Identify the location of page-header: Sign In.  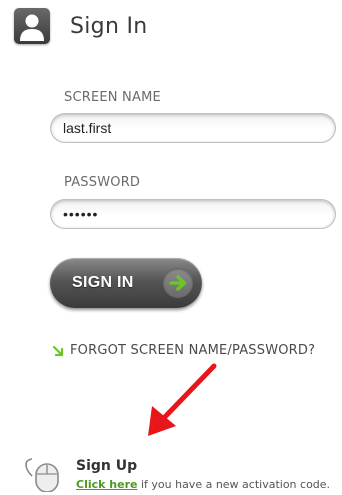
(81, 26).